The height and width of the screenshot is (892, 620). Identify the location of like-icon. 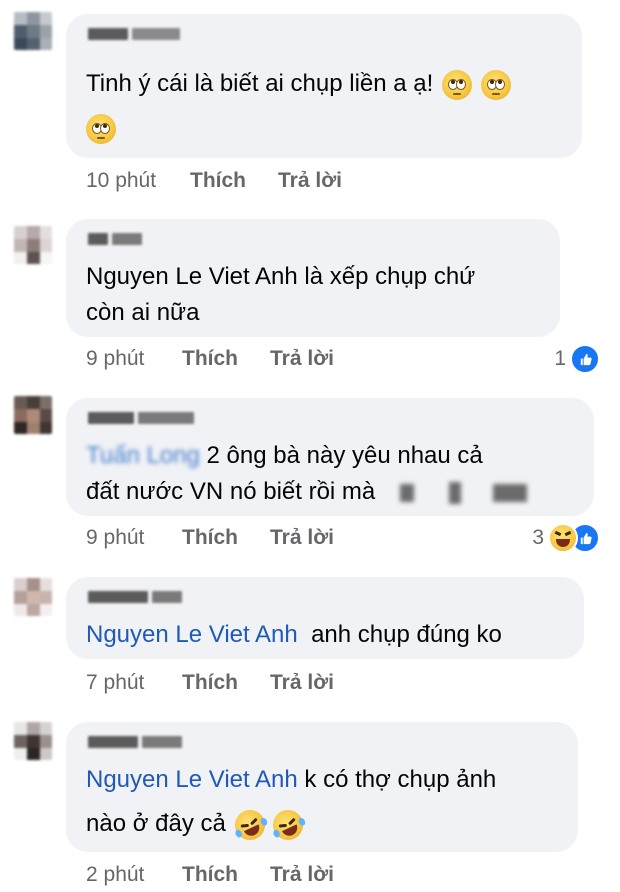
(585, 359).